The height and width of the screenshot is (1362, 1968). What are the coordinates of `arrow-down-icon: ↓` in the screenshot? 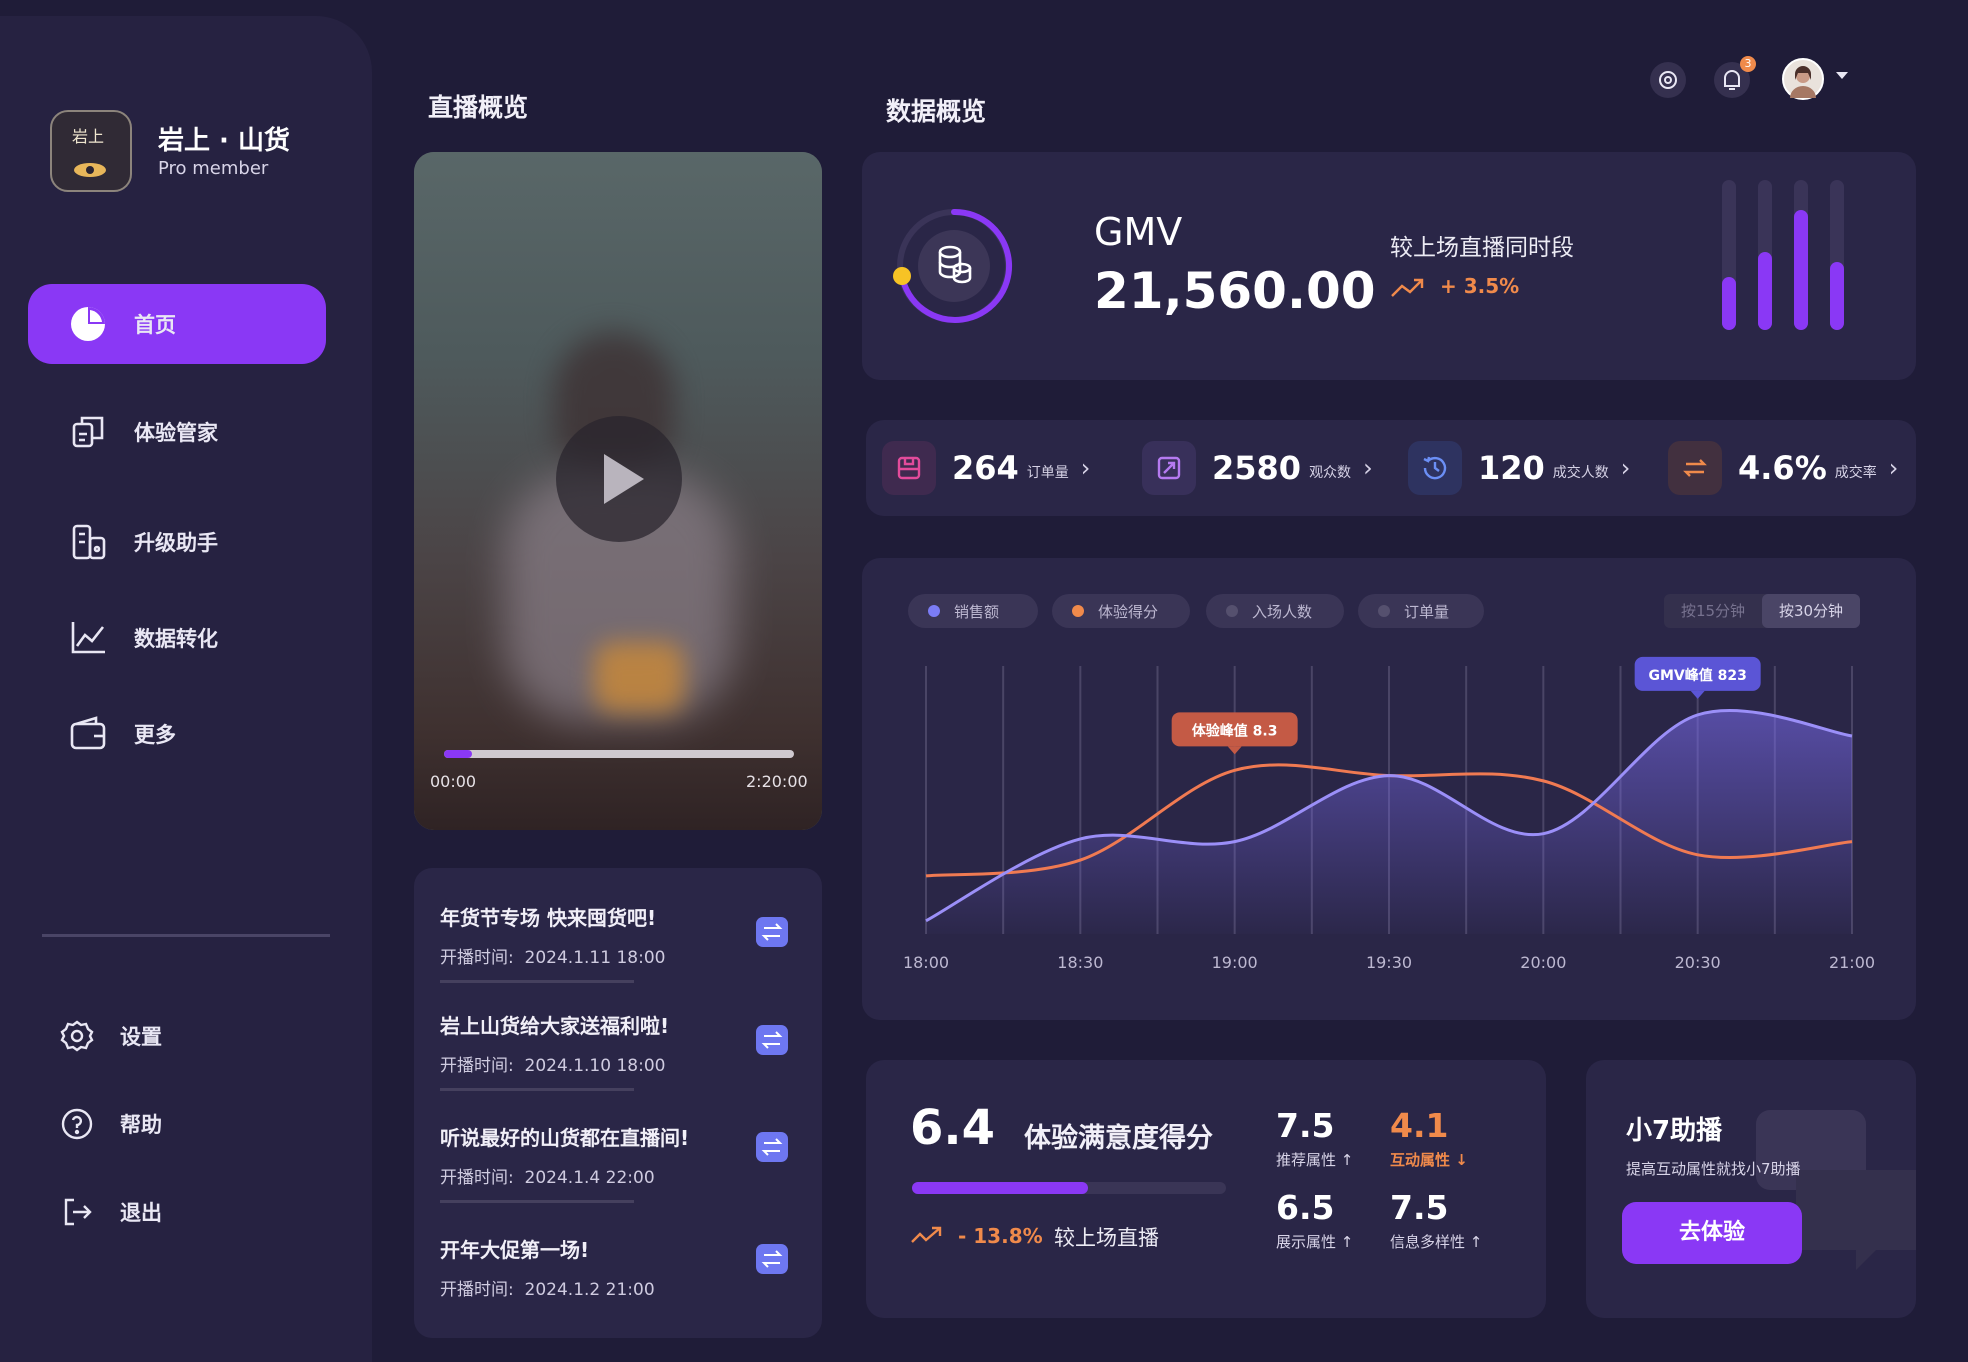 It's located at (1461, 1160).